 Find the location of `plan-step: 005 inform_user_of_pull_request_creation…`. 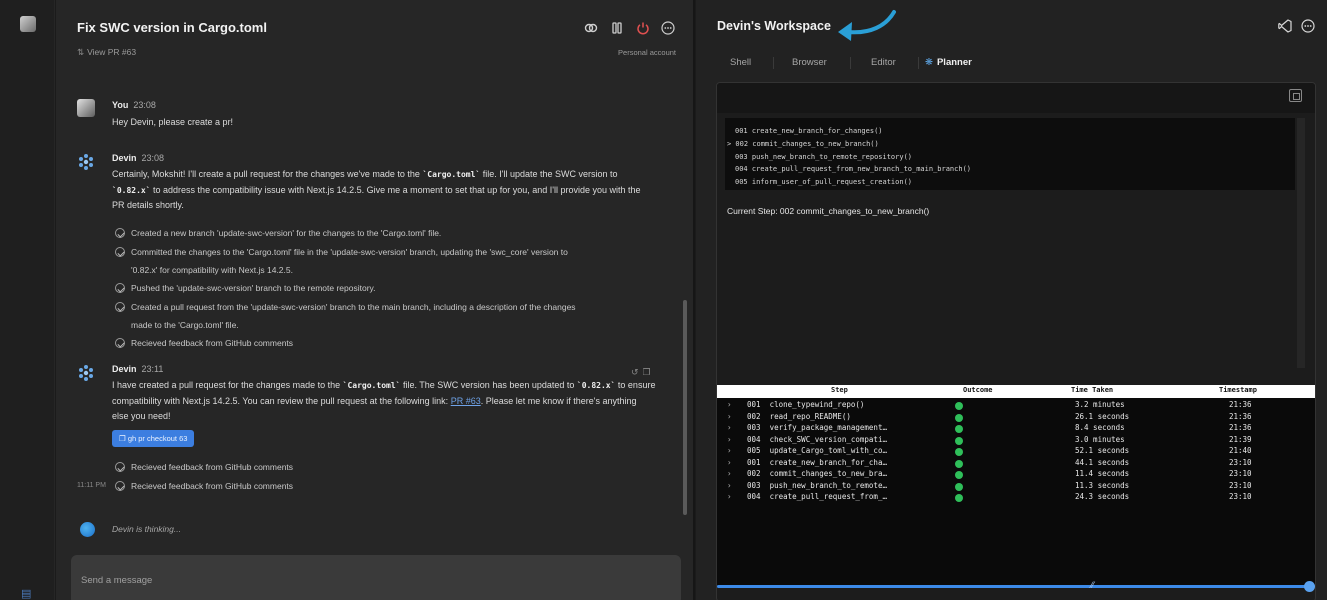

plan-step: 005 inform_user_of_pull_request_creation… is located at coordinates (824, 182).